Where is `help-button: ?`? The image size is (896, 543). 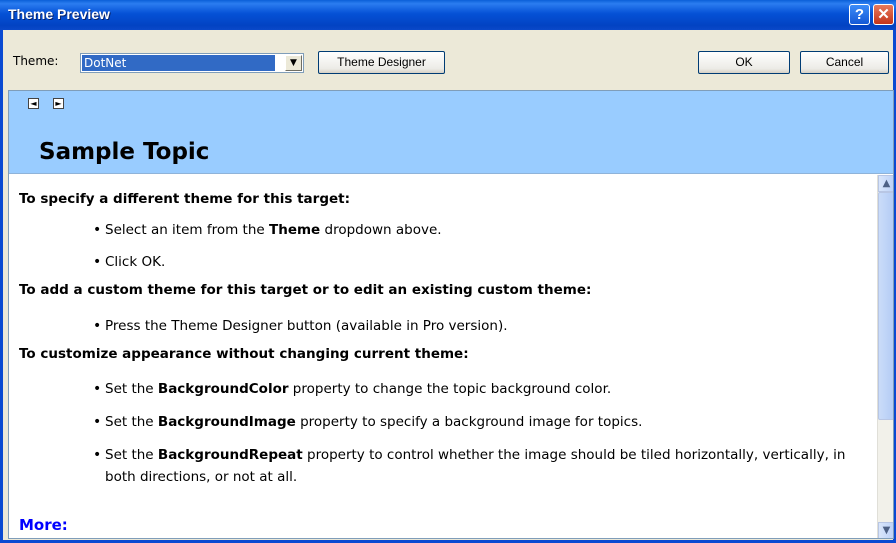
help-button: ? is located at coordinates (859, 14).